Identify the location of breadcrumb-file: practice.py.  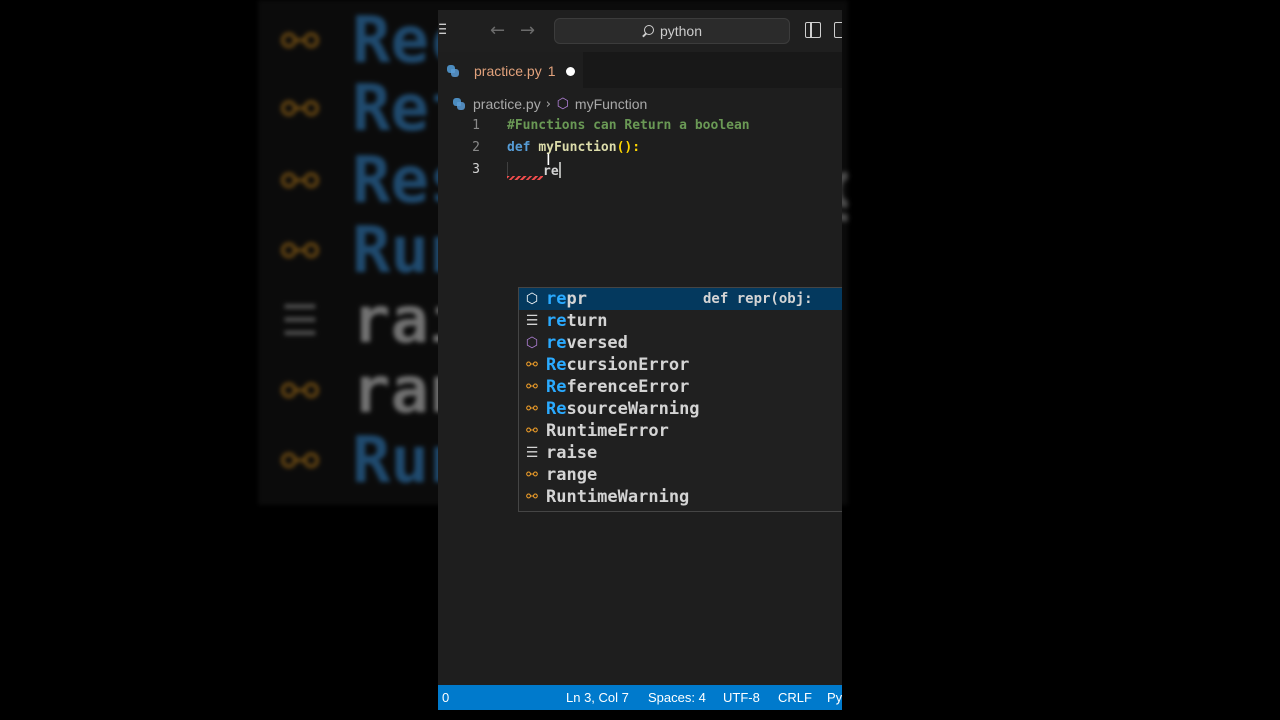
(507, 104).